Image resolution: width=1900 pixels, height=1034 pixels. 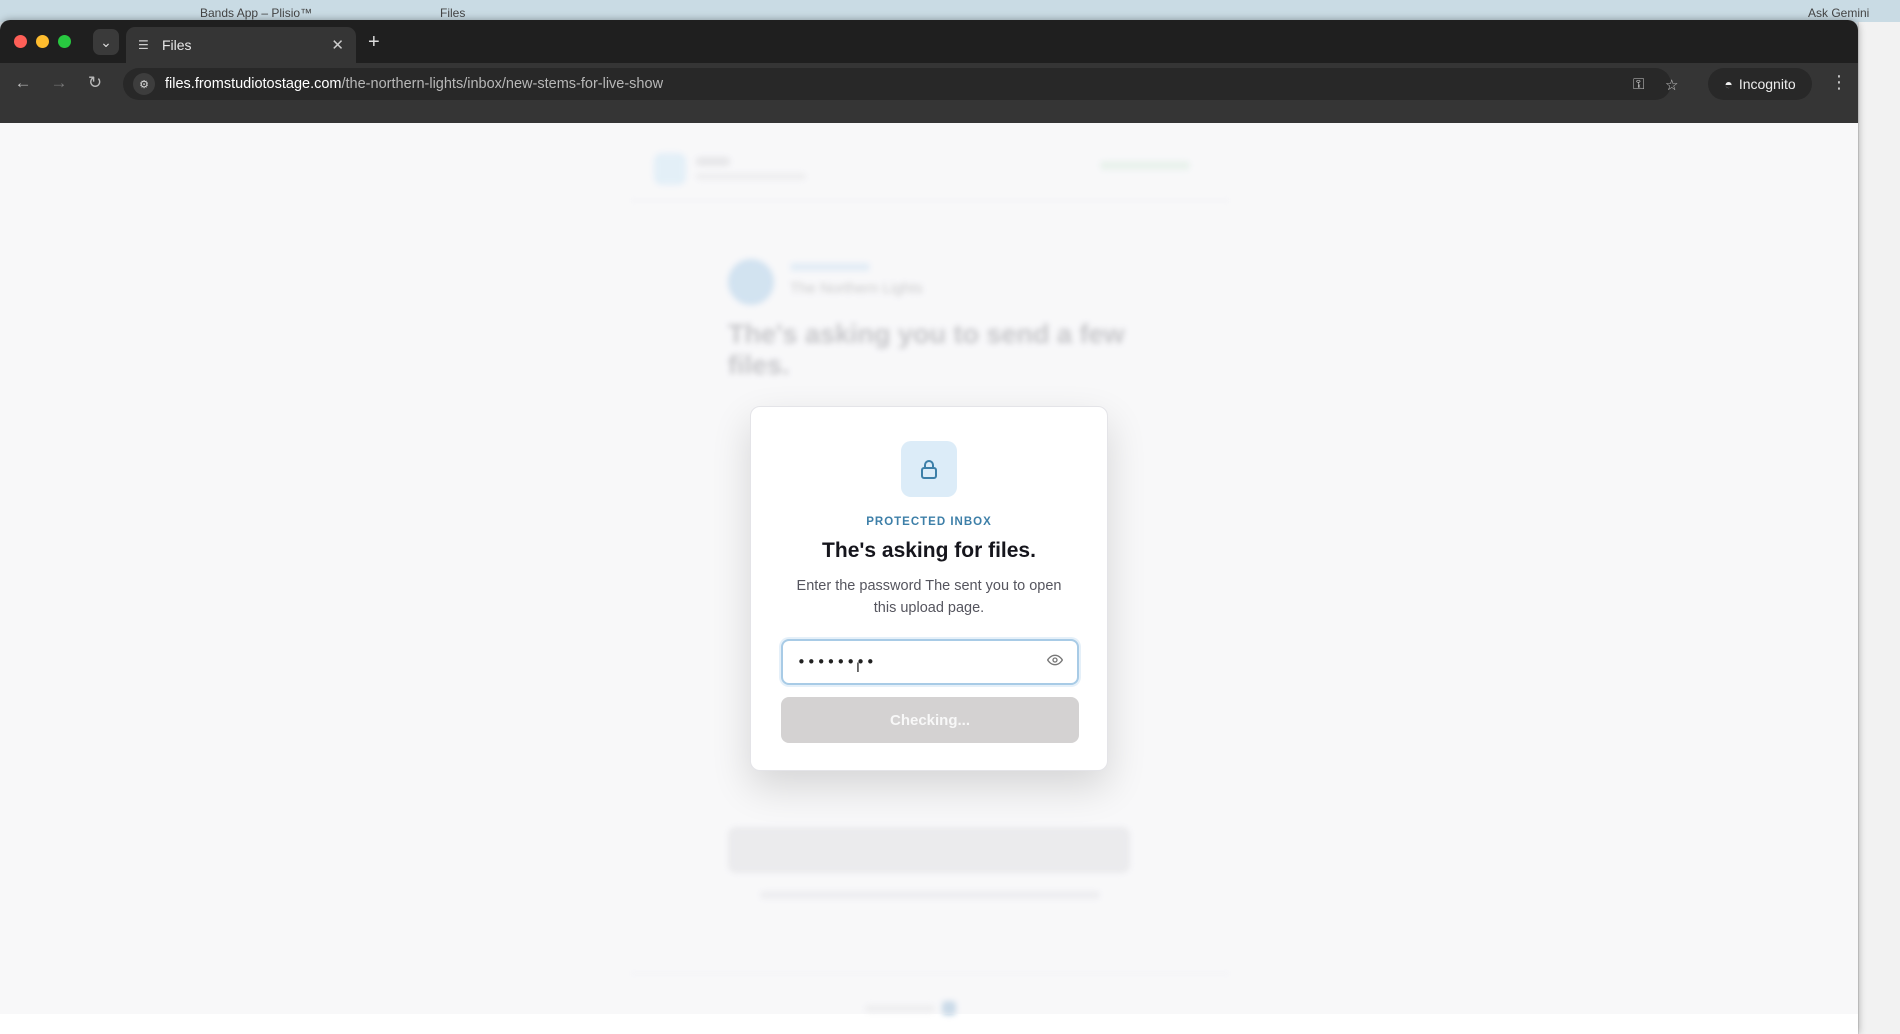 What do you see at coordinates (917, 662) in the screenshot?
I see `password-input` at bounding box center [917, 662].